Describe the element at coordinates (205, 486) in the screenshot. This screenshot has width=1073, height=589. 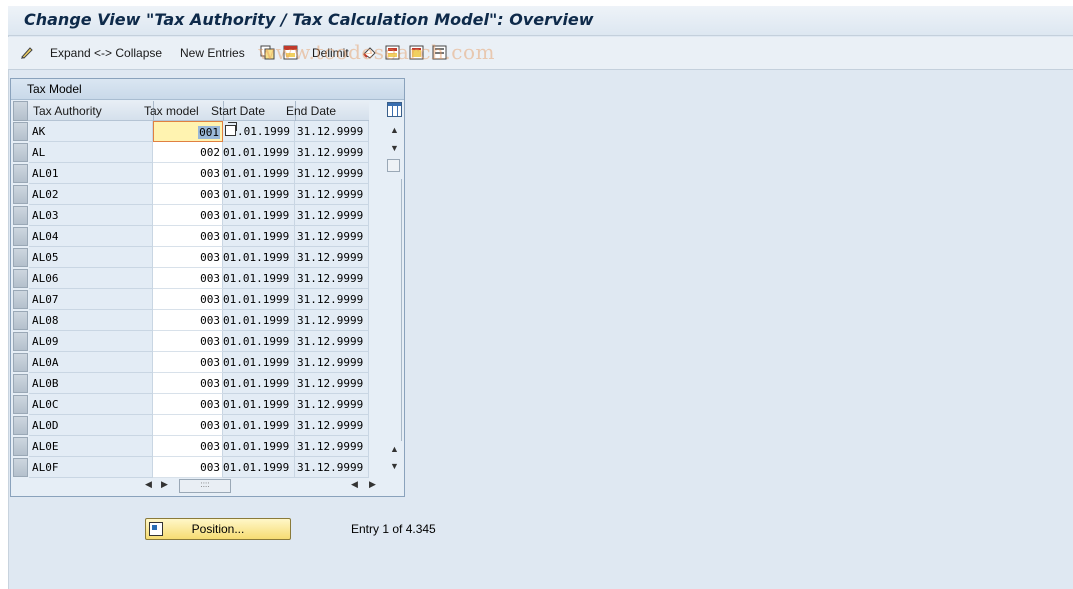
I see `horizontal-scroll-thumb: ::::` at that location.